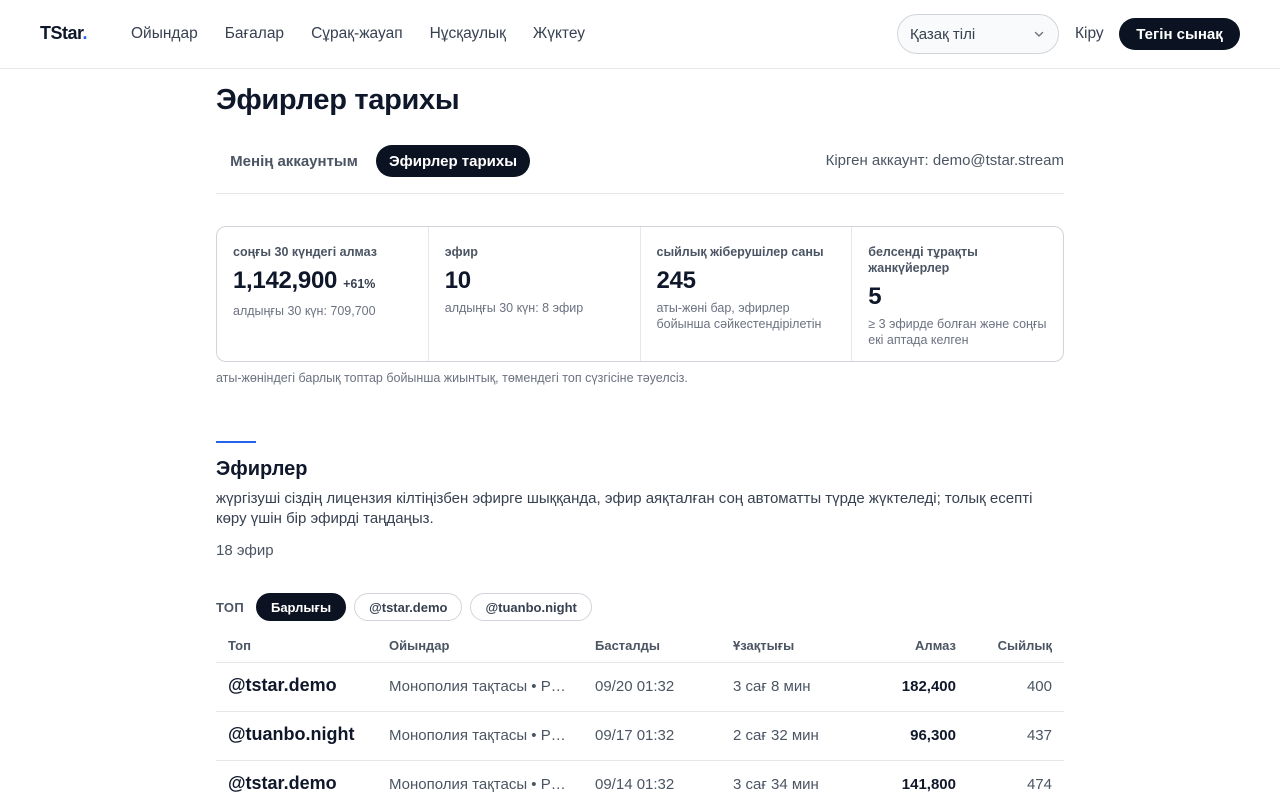  What do you see at coordinates (740, 252) in the screenshot?
I see `stat-label: сыйлық жіберушілер саны` at bounding box center [740, 252].